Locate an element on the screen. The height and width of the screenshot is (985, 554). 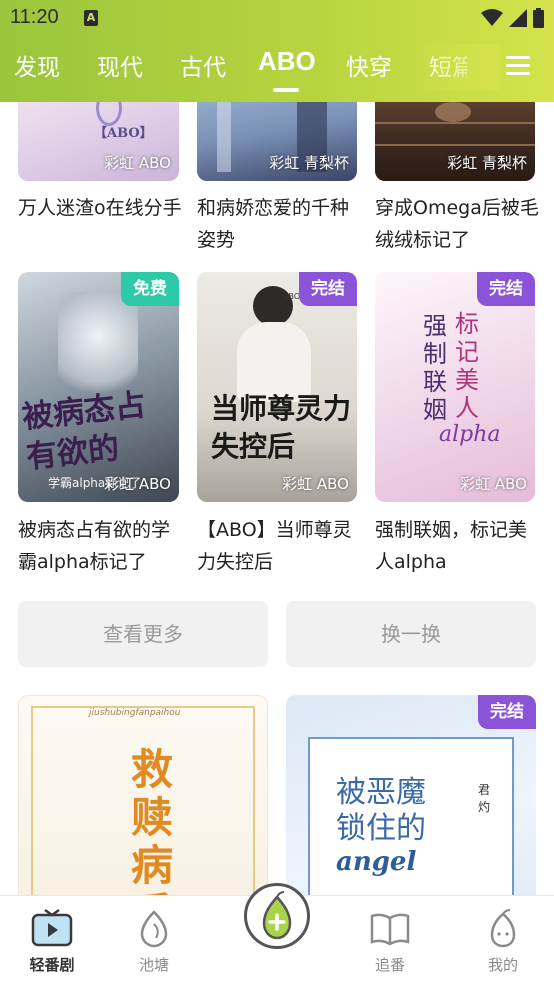
pear-add-button is located at coordinates (277, 916).